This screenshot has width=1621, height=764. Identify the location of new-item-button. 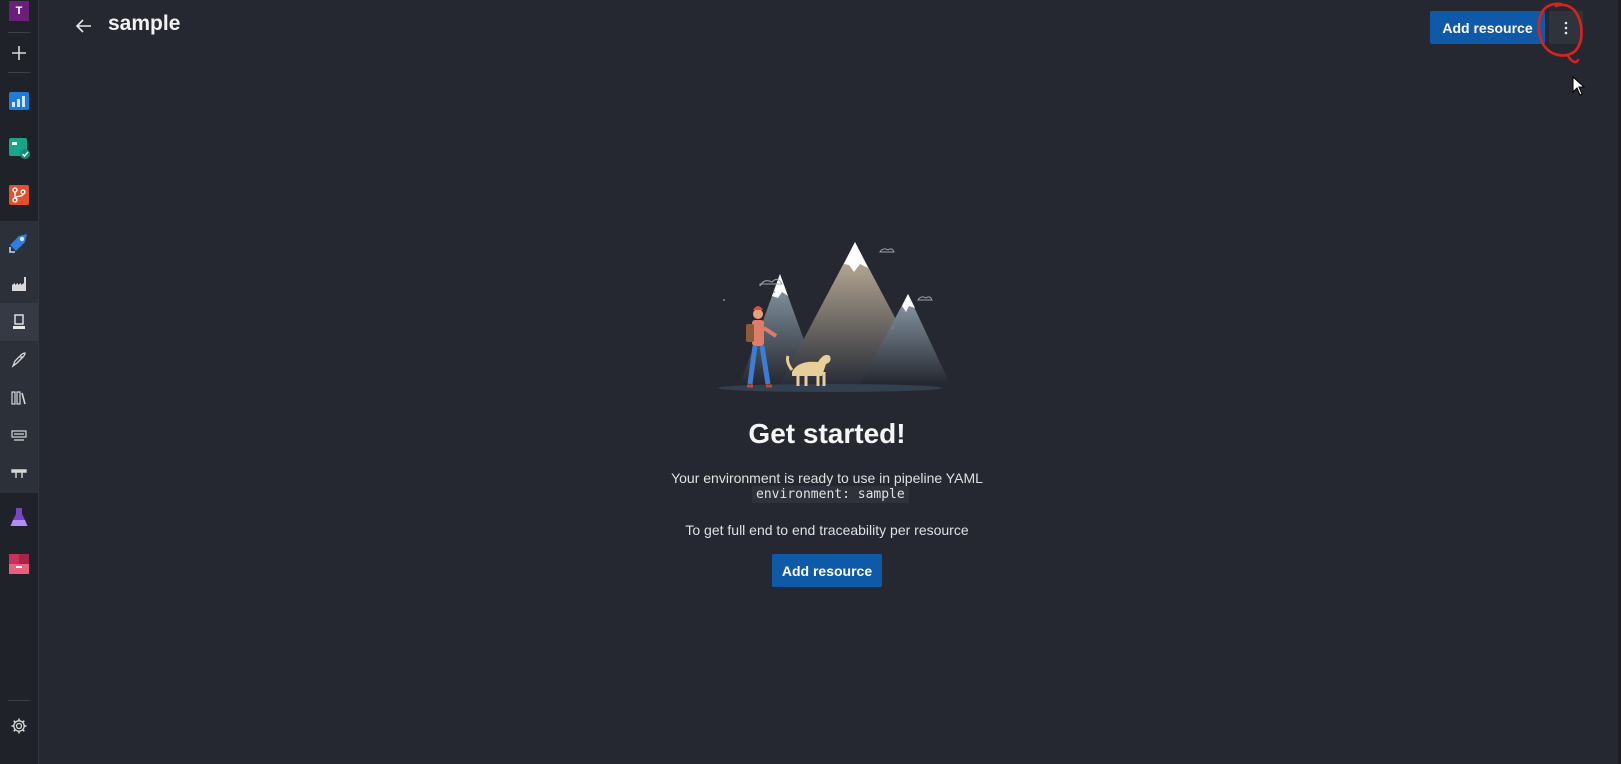
(19, 53).